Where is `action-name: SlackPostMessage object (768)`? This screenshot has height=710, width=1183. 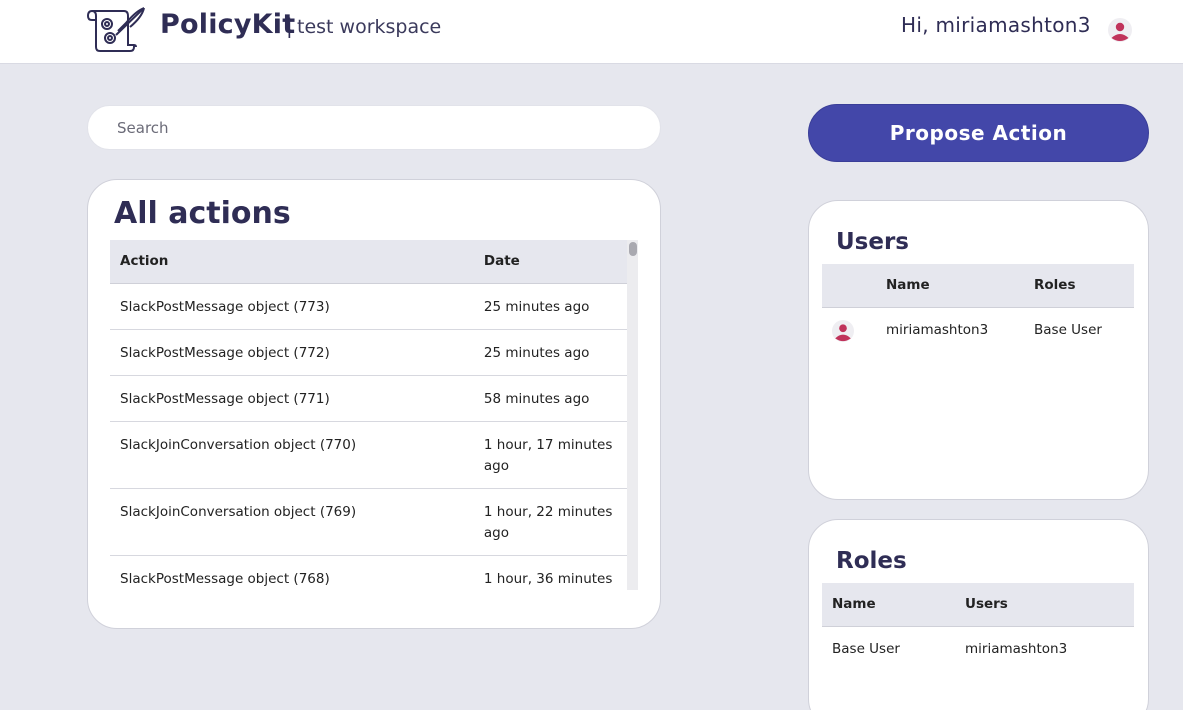 action-name: SlackPostMessage object (768) is located at coordinates (292, 572).